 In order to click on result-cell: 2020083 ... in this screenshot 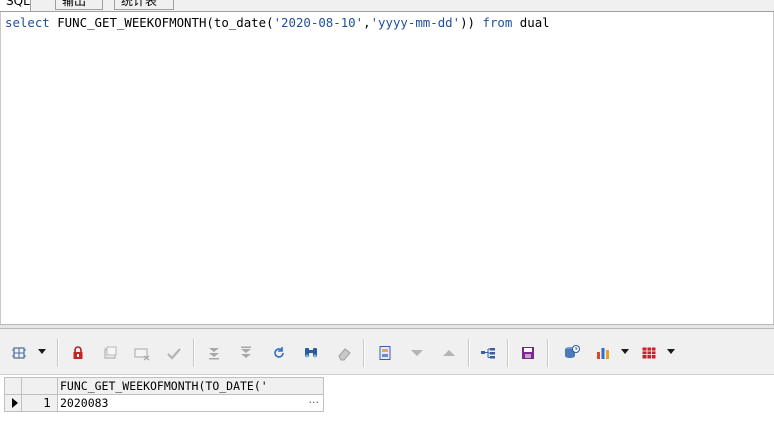, I will do `click(191, 403)`.